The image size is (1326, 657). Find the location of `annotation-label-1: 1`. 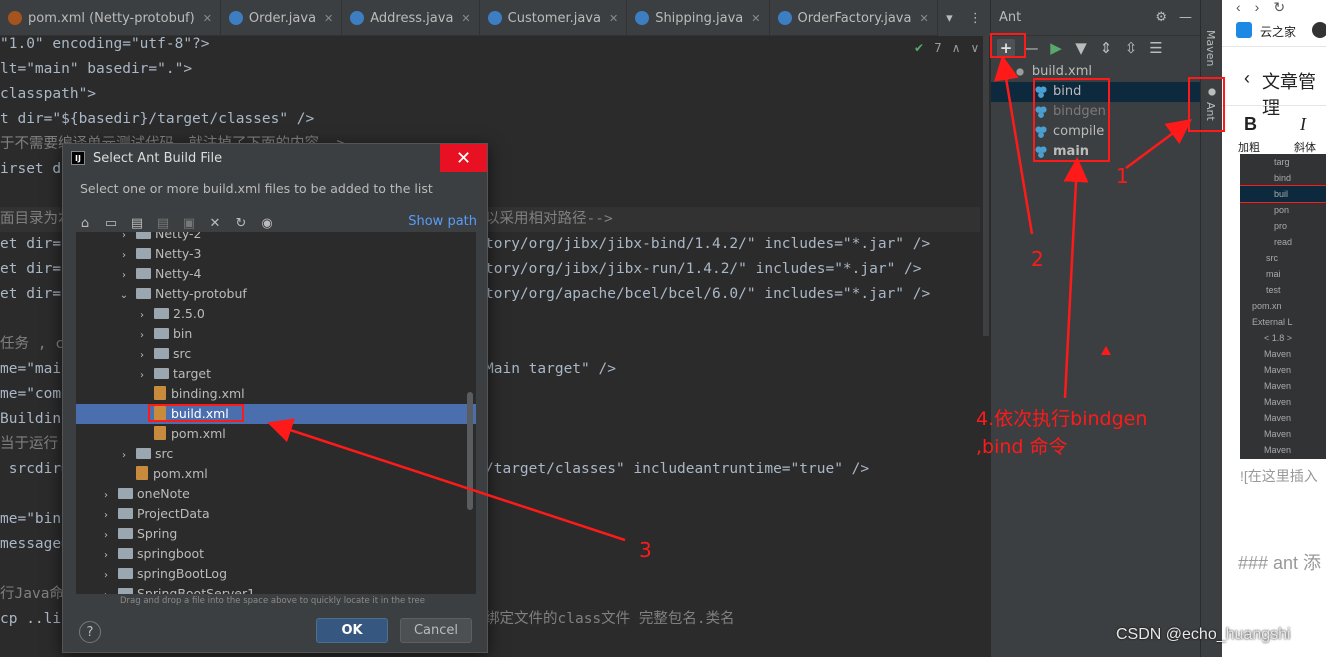

annotation-label-1: 1 is located at coordinates (1122, 176).